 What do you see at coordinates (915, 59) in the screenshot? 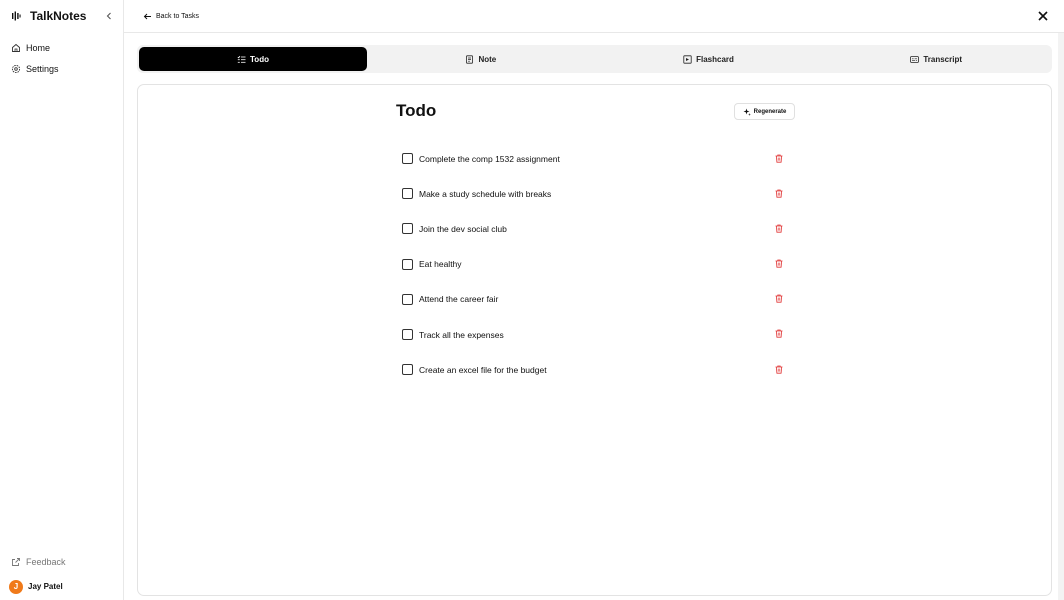
I see `transcript-icon` at bounding box center [915, 59].